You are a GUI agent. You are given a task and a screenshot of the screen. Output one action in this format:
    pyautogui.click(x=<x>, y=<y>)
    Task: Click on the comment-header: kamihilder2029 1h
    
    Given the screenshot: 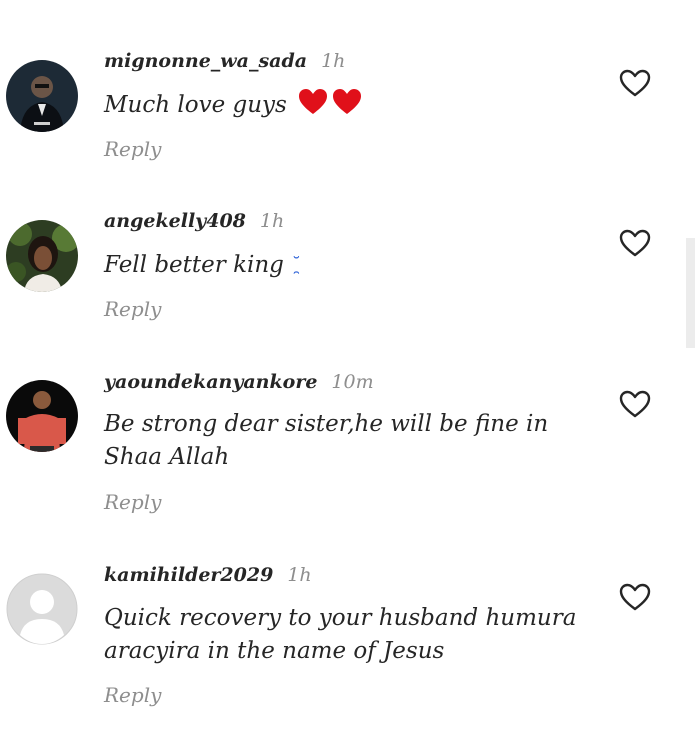 What is the action you would take?
    pyautogui.click(x=208, y=575)
    